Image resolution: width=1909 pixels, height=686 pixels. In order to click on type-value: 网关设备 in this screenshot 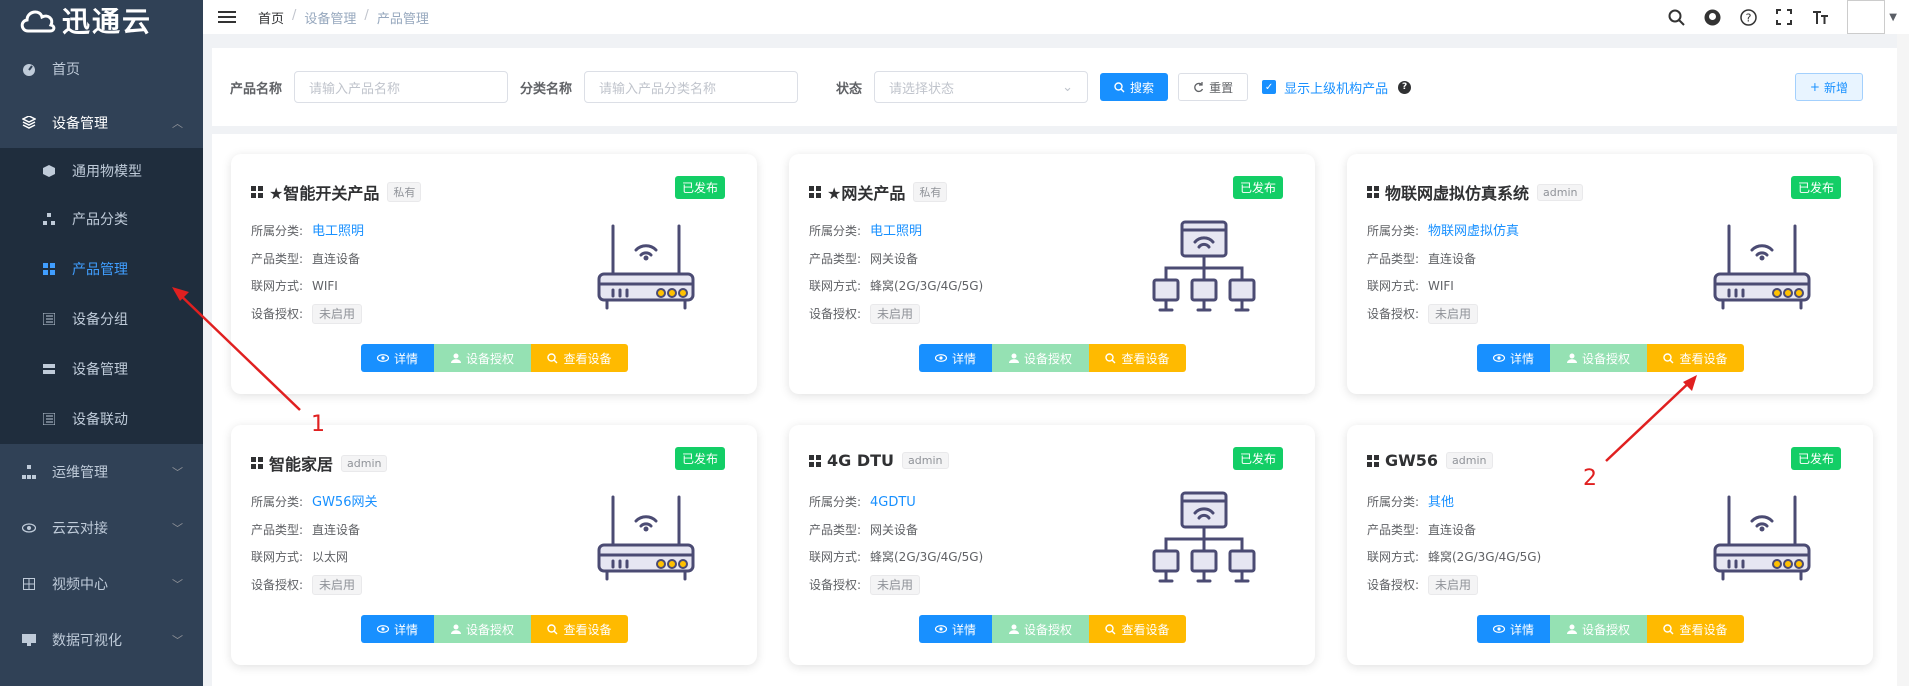, I will do `click(894, 529)`.